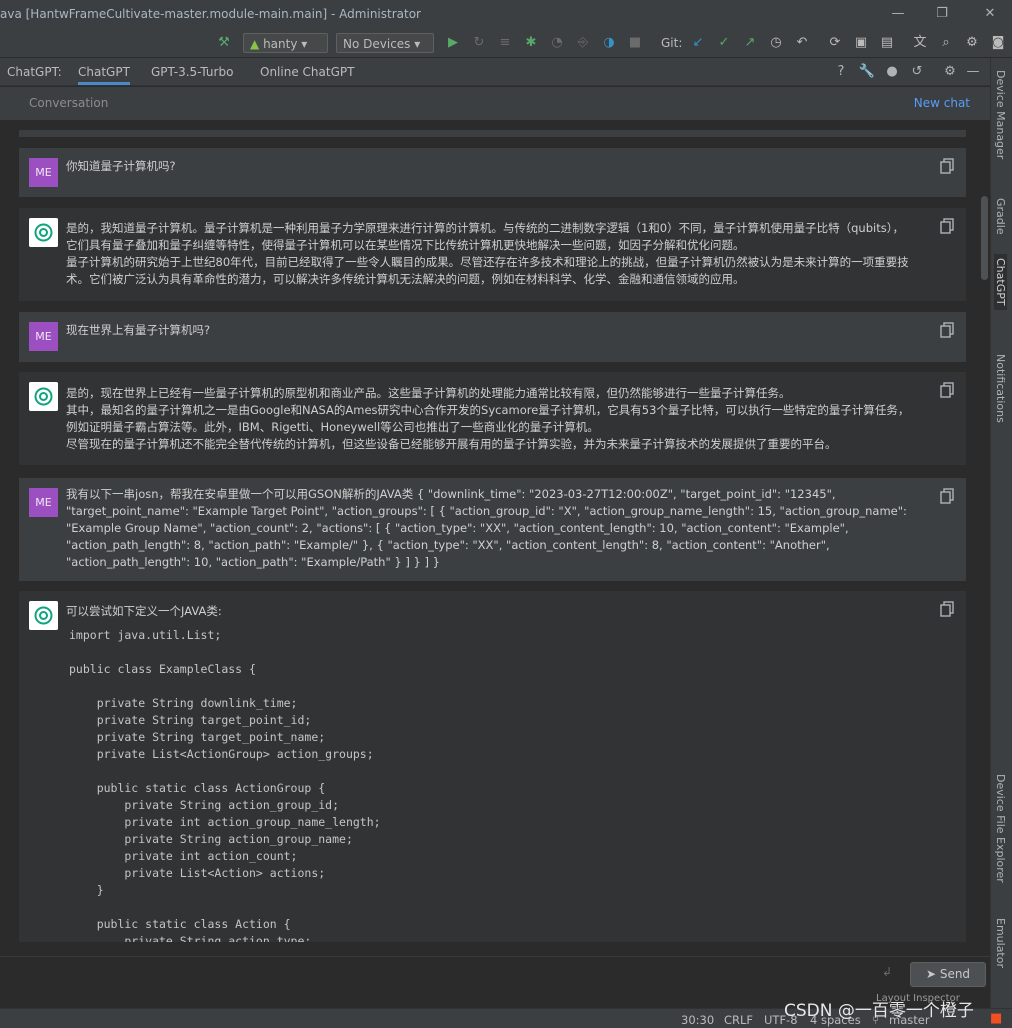 The height and width of the screenshot is (1028, 1012). Describe the element at coordinates (942, 14) in the screenshot. I see `maximize-button: ❐` at that location.